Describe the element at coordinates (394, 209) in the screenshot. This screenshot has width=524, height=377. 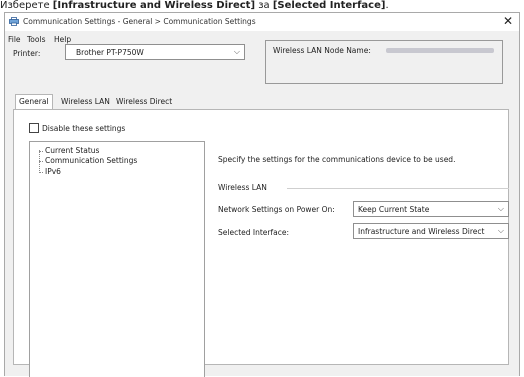
I see `network-settings-value: Keep Current State` at that location.